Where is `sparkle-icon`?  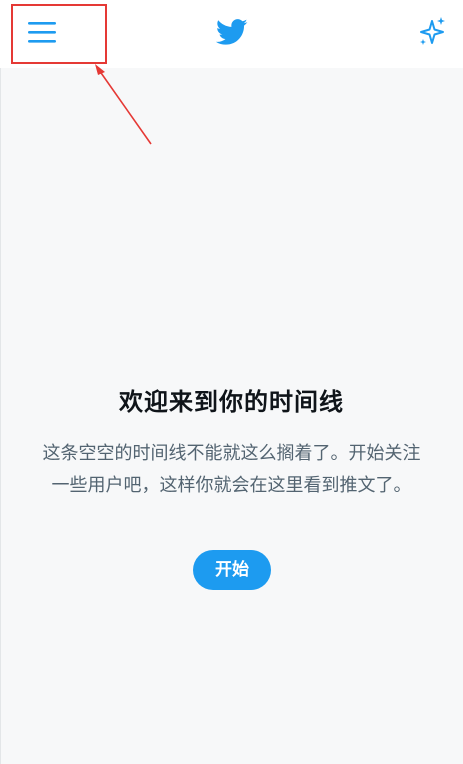 sparkle-icon is located at coordinates (432, 31).